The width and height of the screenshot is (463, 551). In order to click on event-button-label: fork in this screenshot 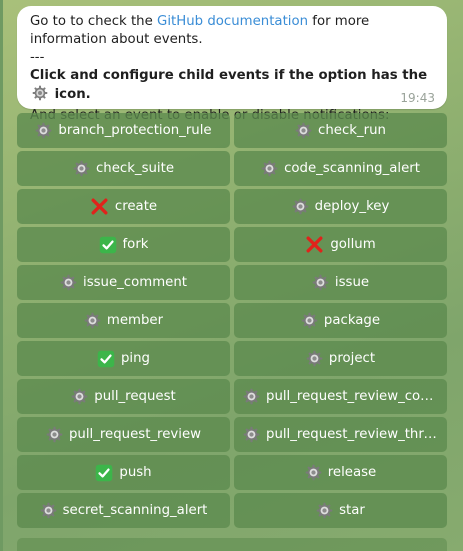, I will do `click(135, 244)`.